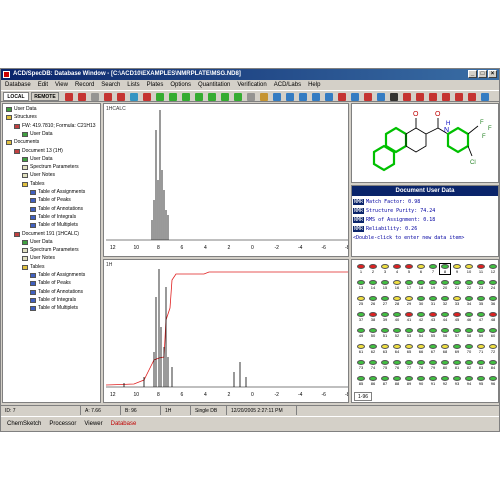  Describe the element at coordinates (409, 365) in the screenshot. I see `plate-well: 77` at that location.